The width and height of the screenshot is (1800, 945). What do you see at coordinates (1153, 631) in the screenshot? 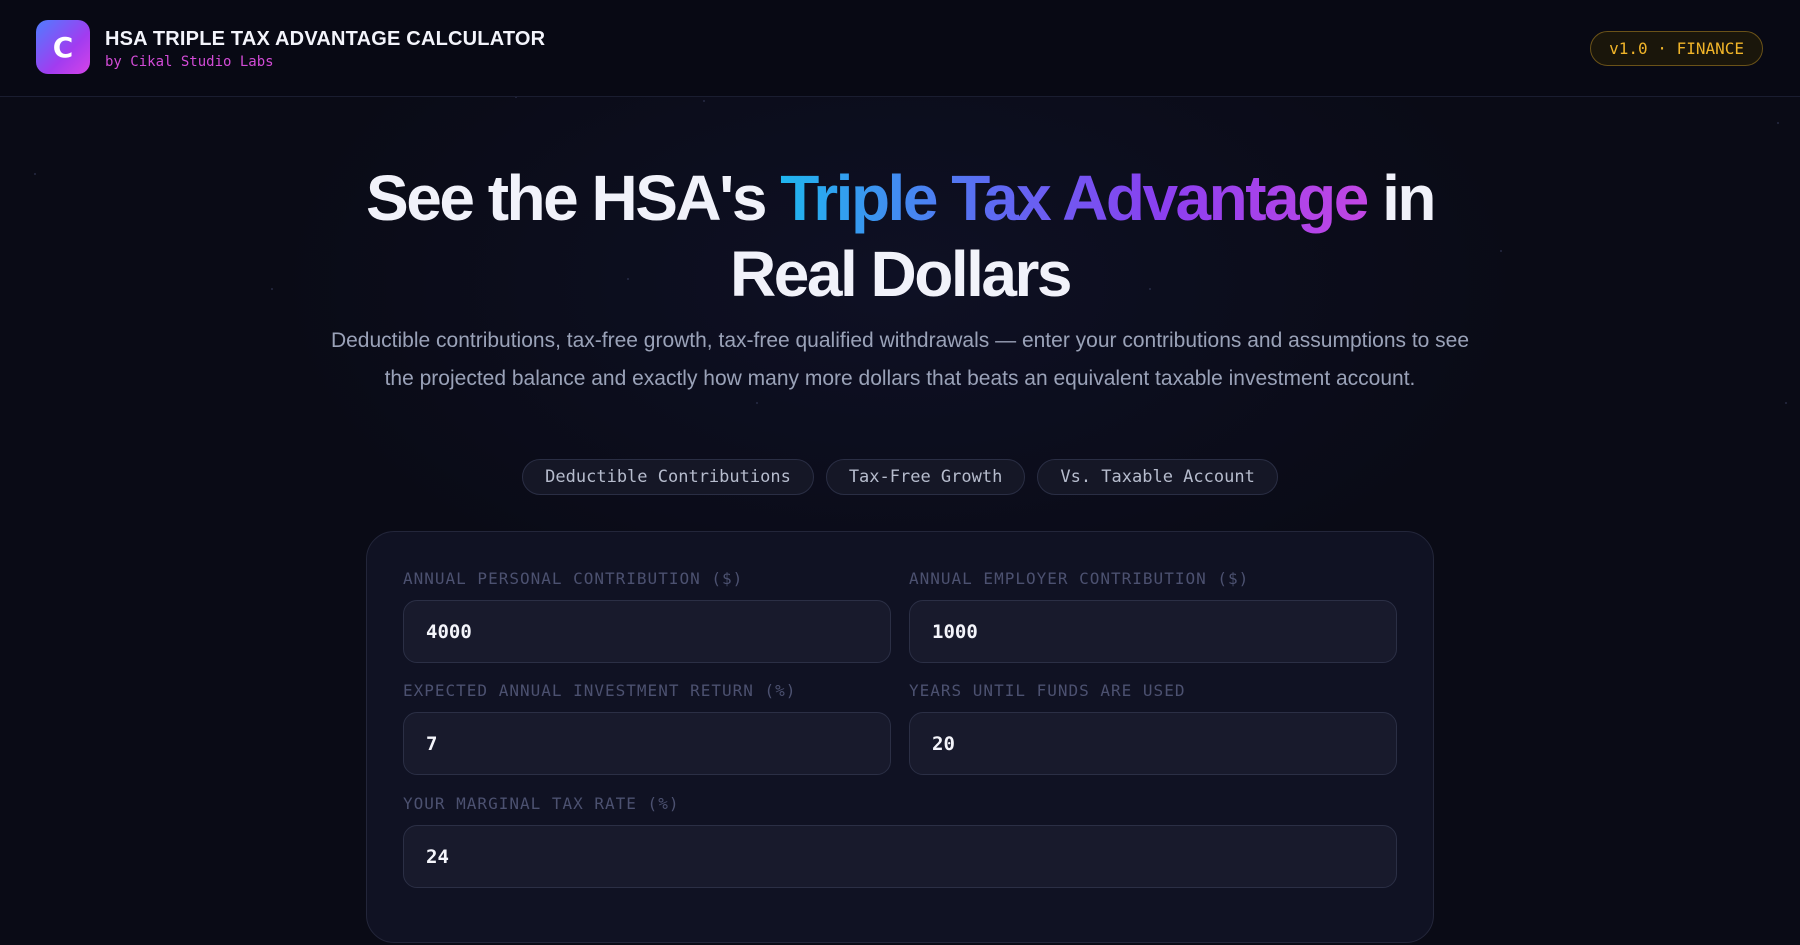
I see `employer-contribution-input` at bounding box center [1153, 631].